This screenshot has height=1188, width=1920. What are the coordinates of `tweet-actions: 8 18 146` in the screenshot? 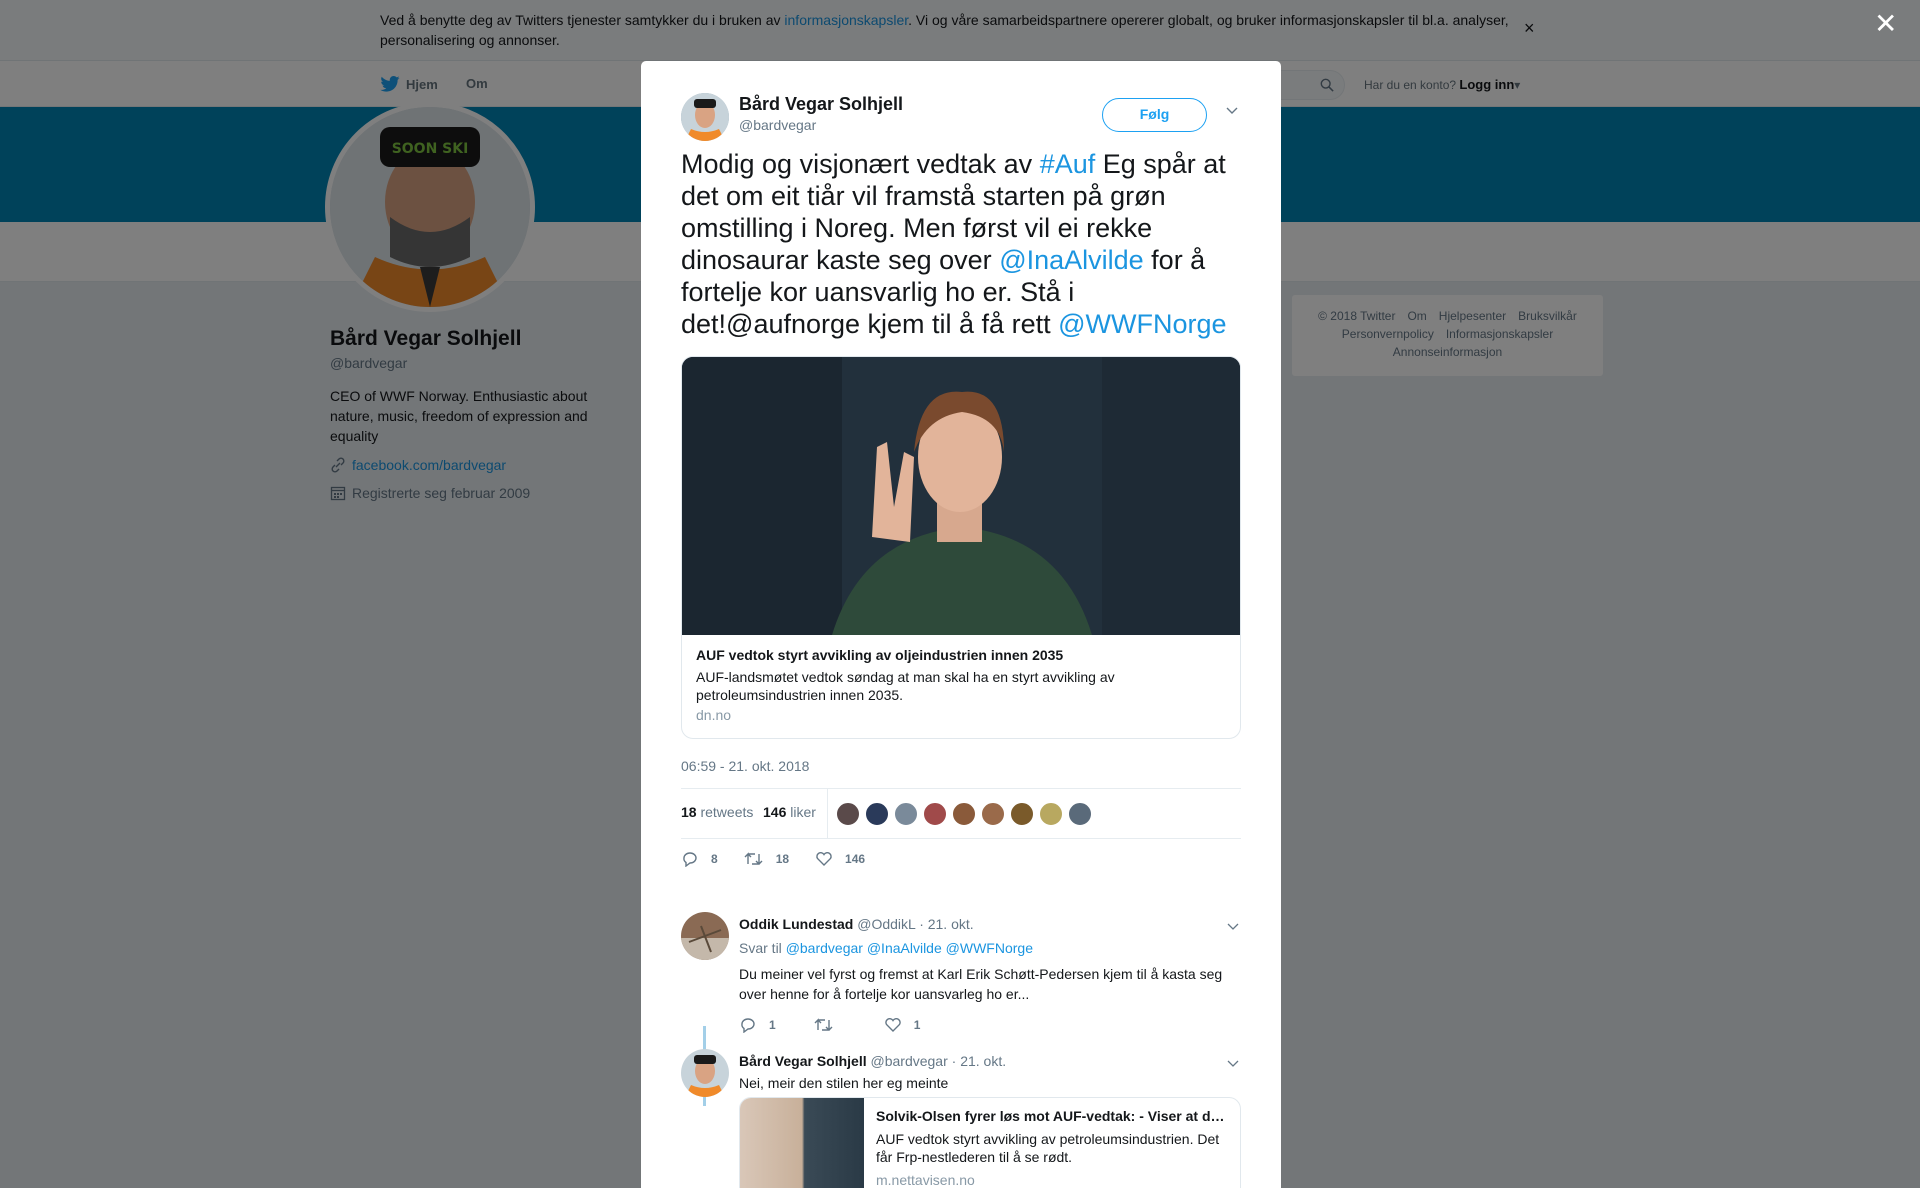 It's located at (786, 859).